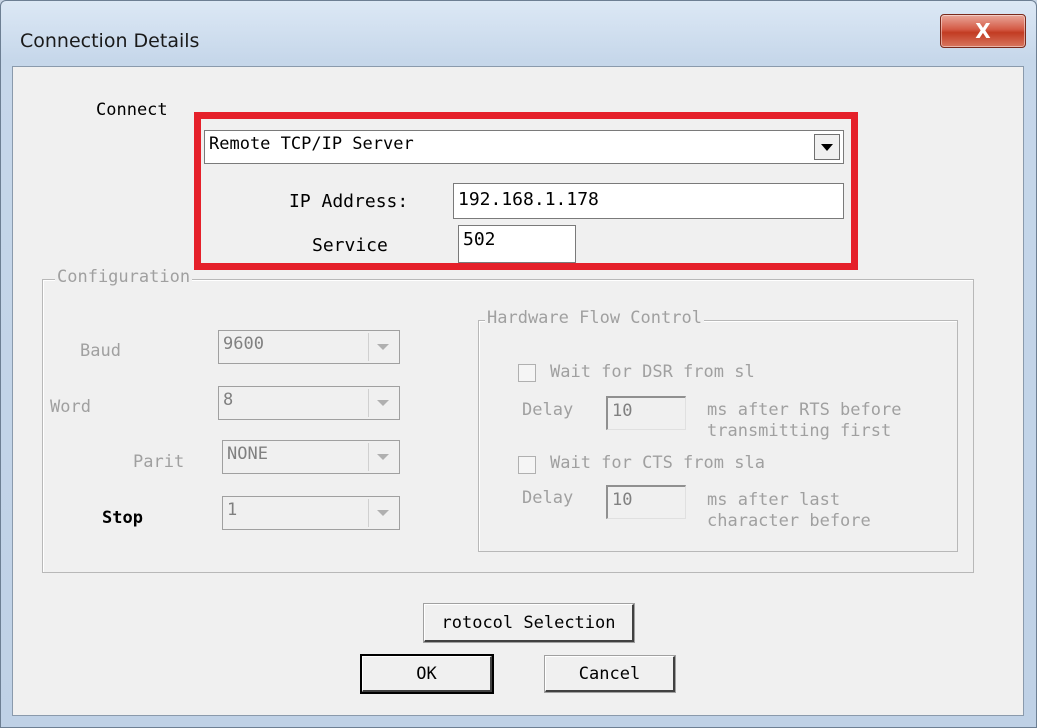 The image size is (1037, 728). What do you see at coordinates (789, 521) in the screenshot?
I see `cts-delay-note-line2: character before` at bounding box center [789, 521].